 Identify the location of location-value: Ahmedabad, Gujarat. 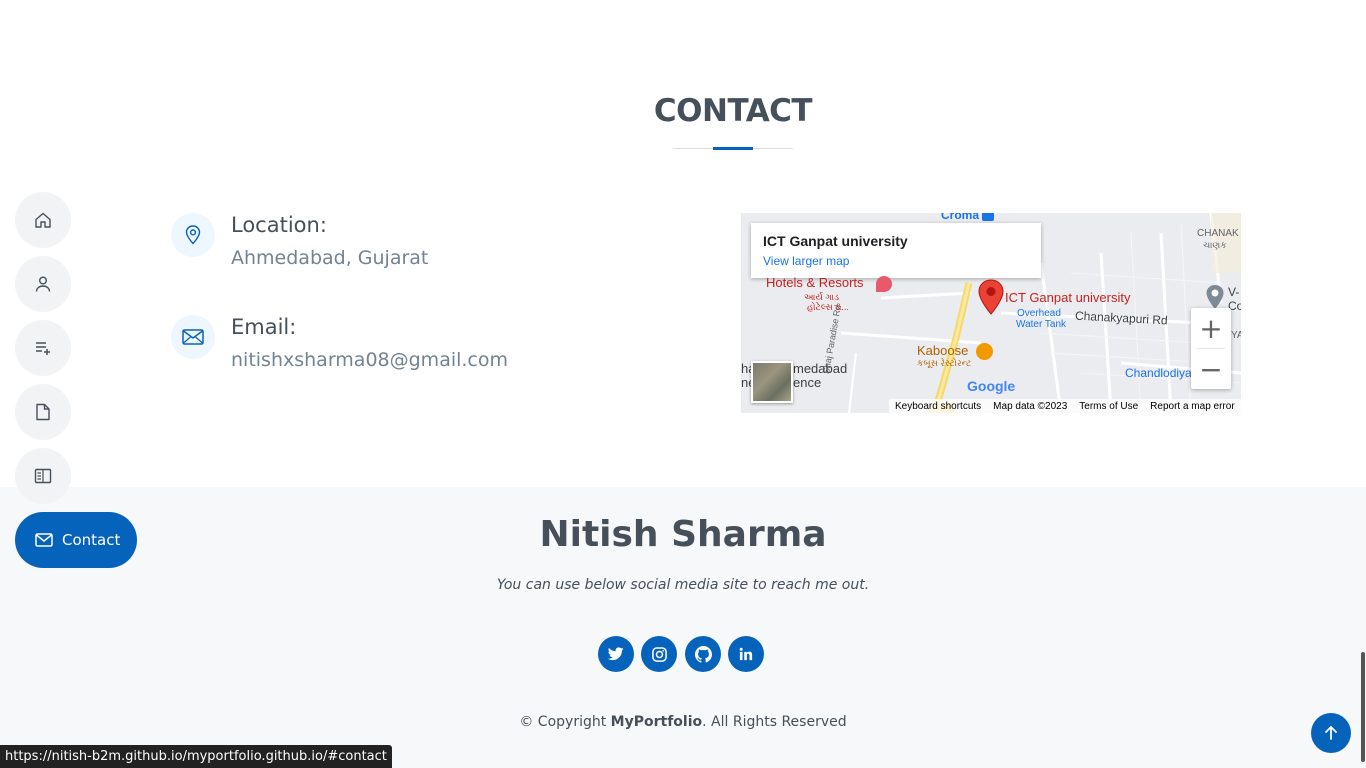
(330, 258).